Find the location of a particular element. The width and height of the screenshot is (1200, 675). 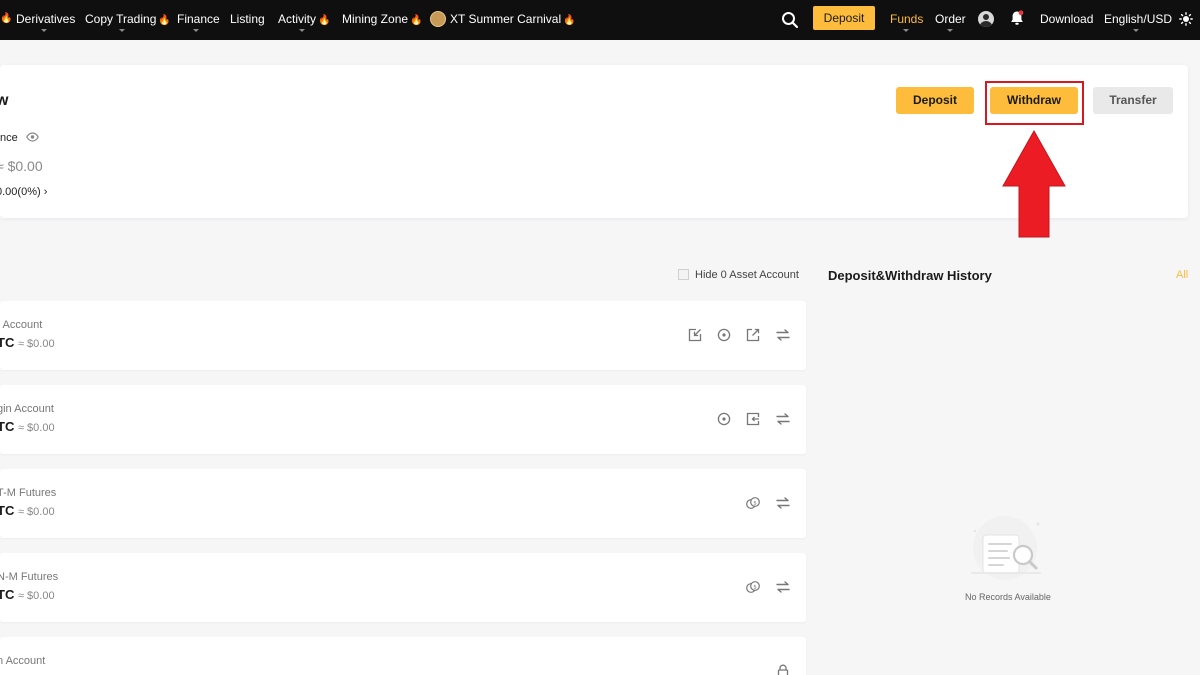

nav-item-order: Order is located at coordinates (950, 19).